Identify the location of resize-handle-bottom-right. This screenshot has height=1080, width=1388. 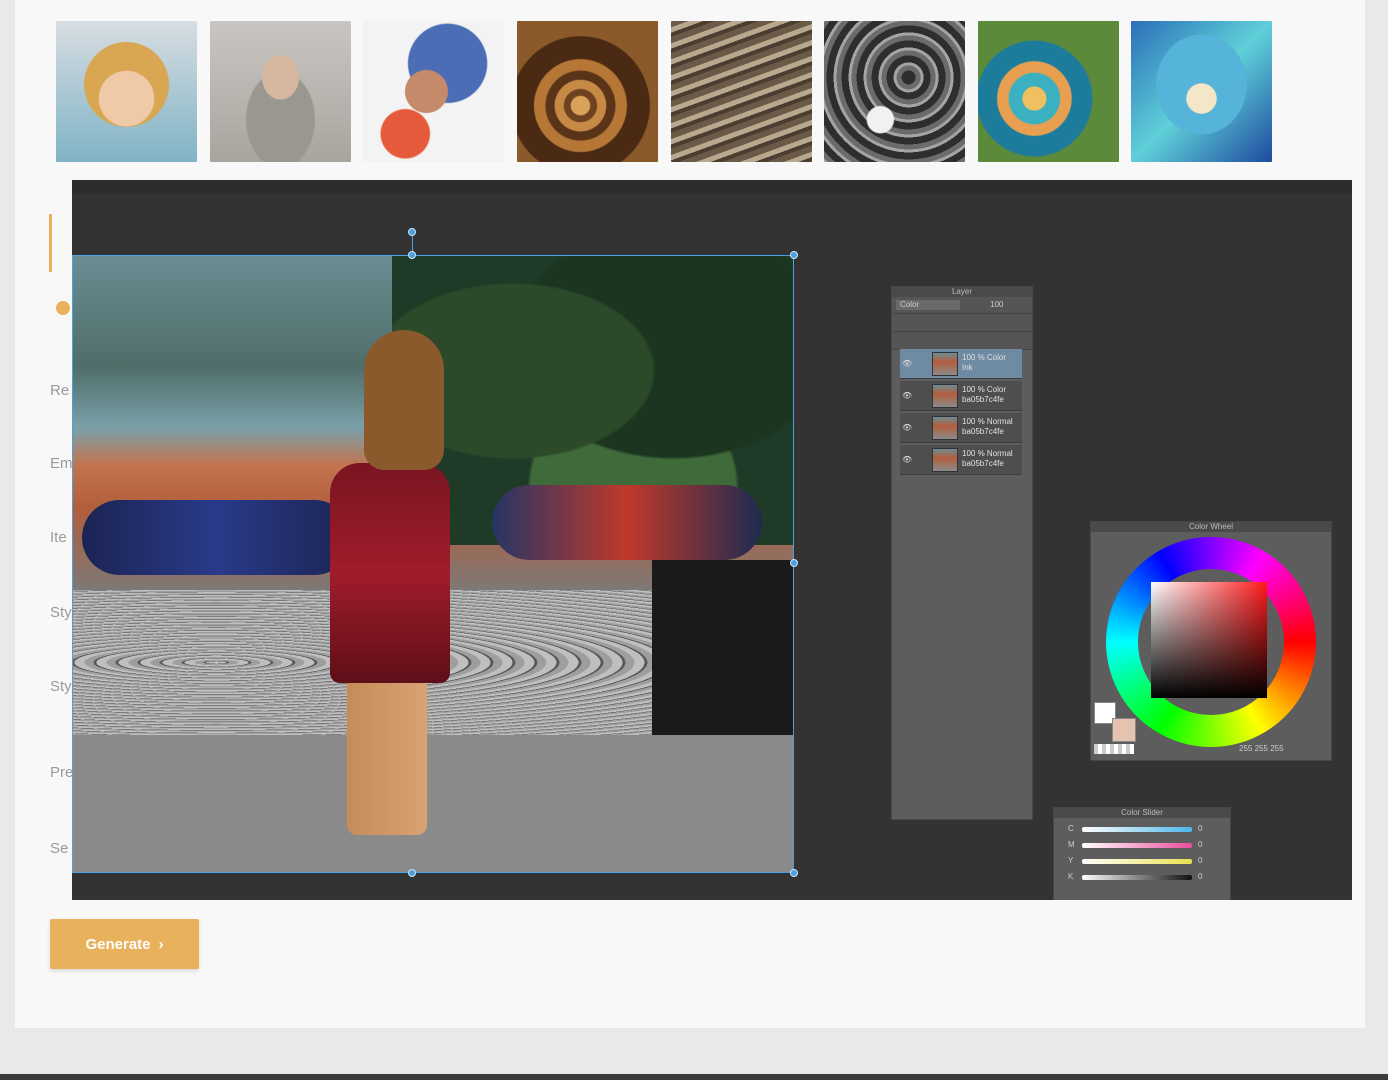
(794, 873).